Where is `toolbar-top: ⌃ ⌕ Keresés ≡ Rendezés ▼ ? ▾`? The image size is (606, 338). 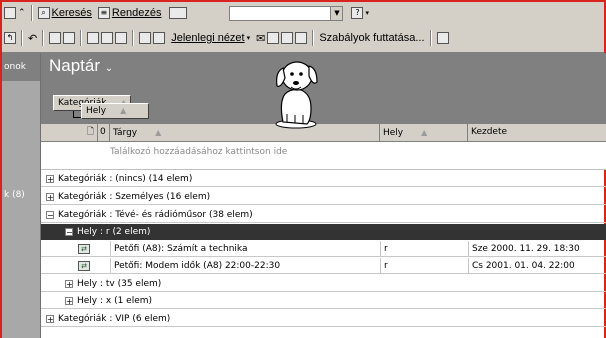 toolbar-top: ⌃ ⌕ Keresés ≡ Rendezés ▼ ? ▾ is located at coordinates (303, 12).